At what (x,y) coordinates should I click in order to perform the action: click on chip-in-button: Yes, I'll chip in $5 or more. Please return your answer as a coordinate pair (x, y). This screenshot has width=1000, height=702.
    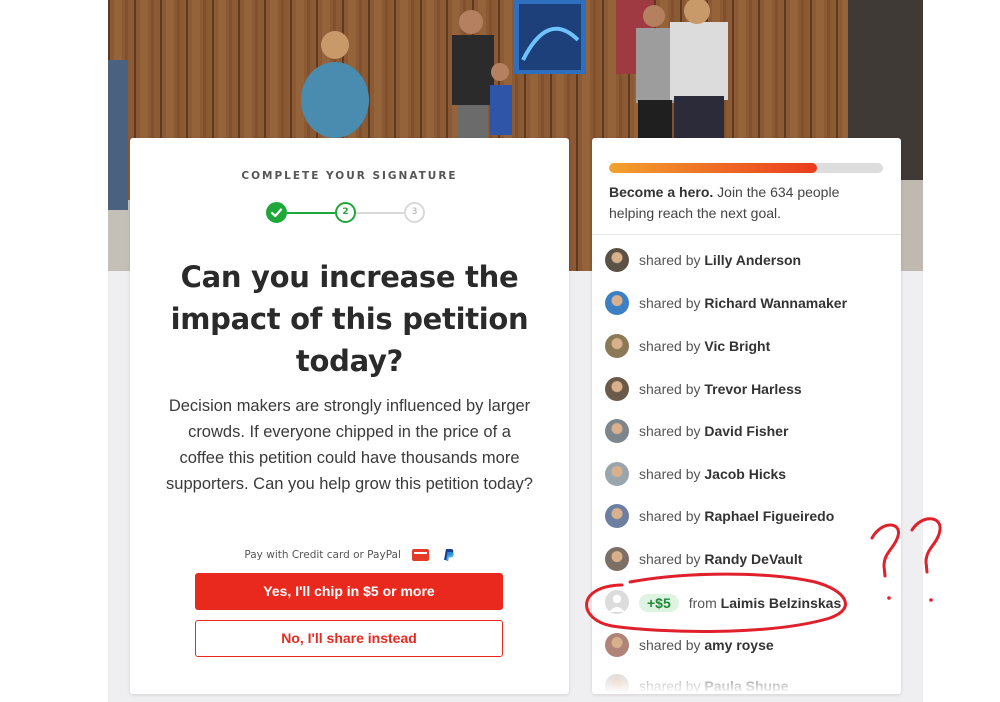
    Looking at the image, I should click on (349, 591).